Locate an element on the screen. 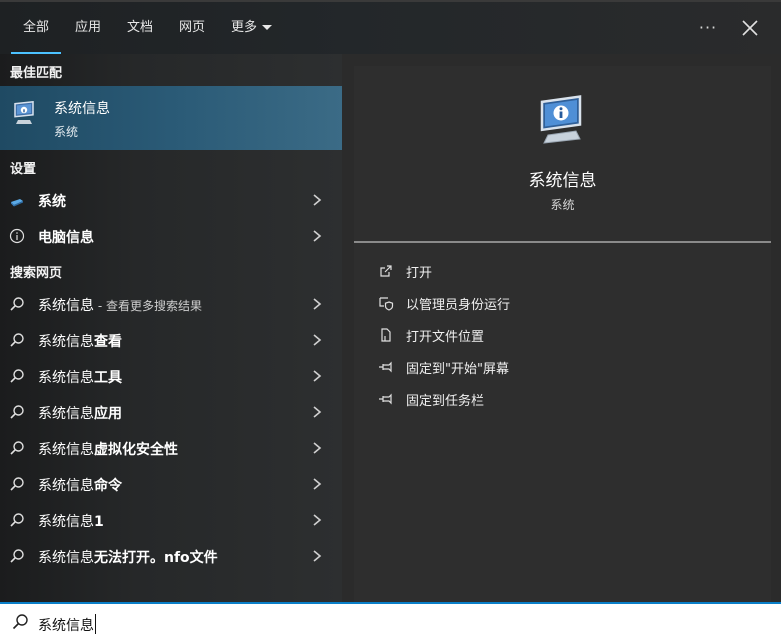 The height and width of the screenshot is (642, 781). web-result-item: 系统信息 - 查看更多搜索结果 is located at coordinates (171, 304).